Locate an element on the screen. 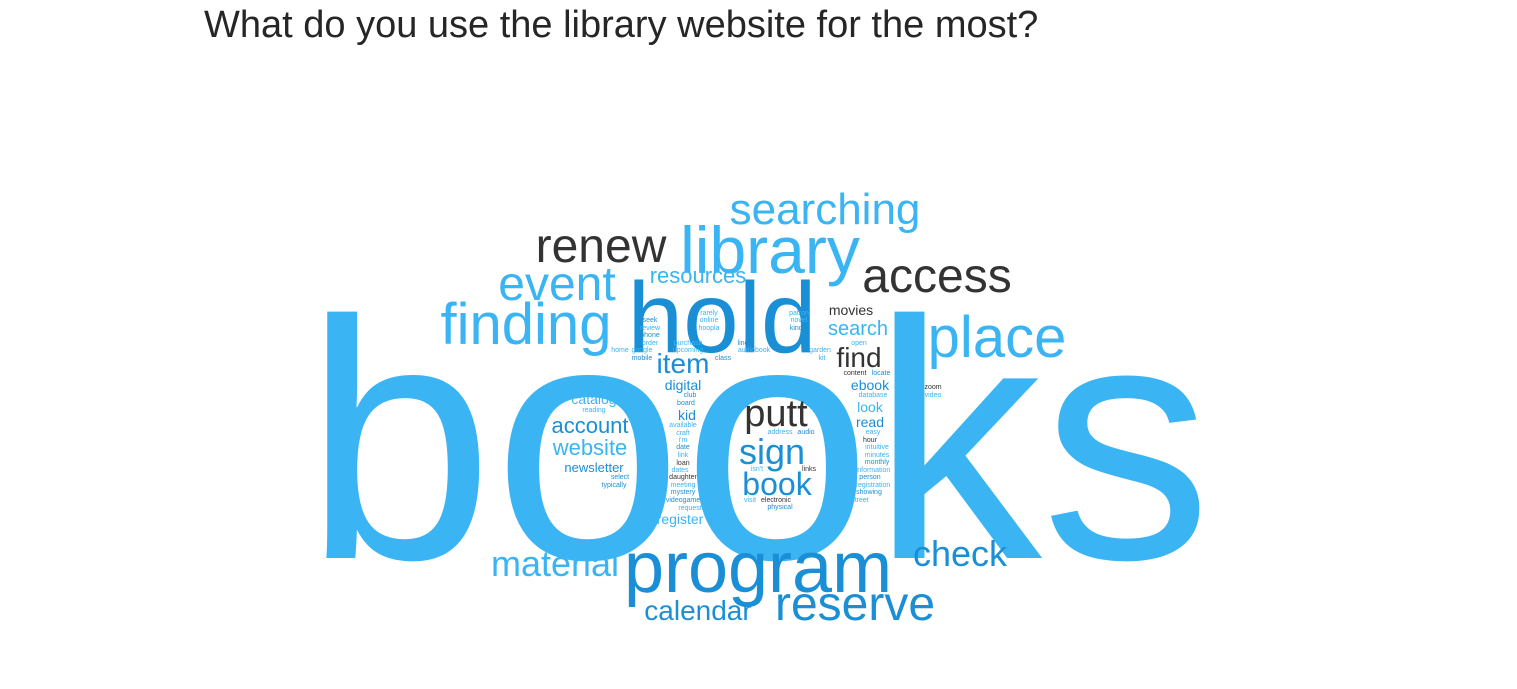 This screenshot has width=1517, height=689. word-home: home is located at coordinates (620, 350).